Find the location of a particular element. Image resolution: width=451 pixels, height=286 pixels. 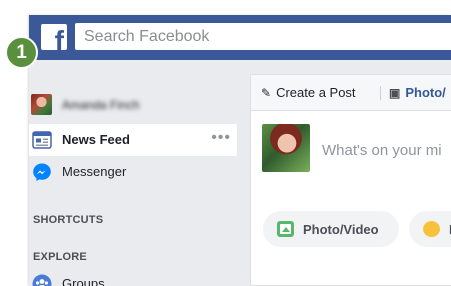

facebook-logo-letter: f is located at coordinates (59, 38).